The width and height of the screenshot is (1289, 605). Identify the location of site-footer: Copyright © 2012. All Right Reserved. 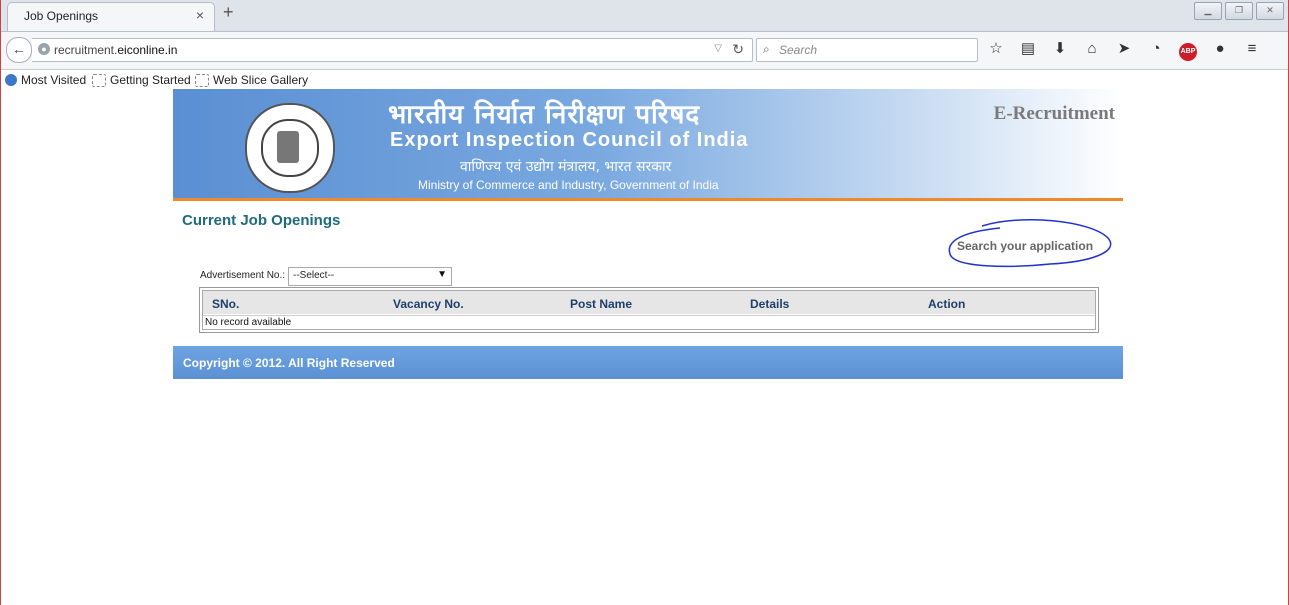
(648, 362).